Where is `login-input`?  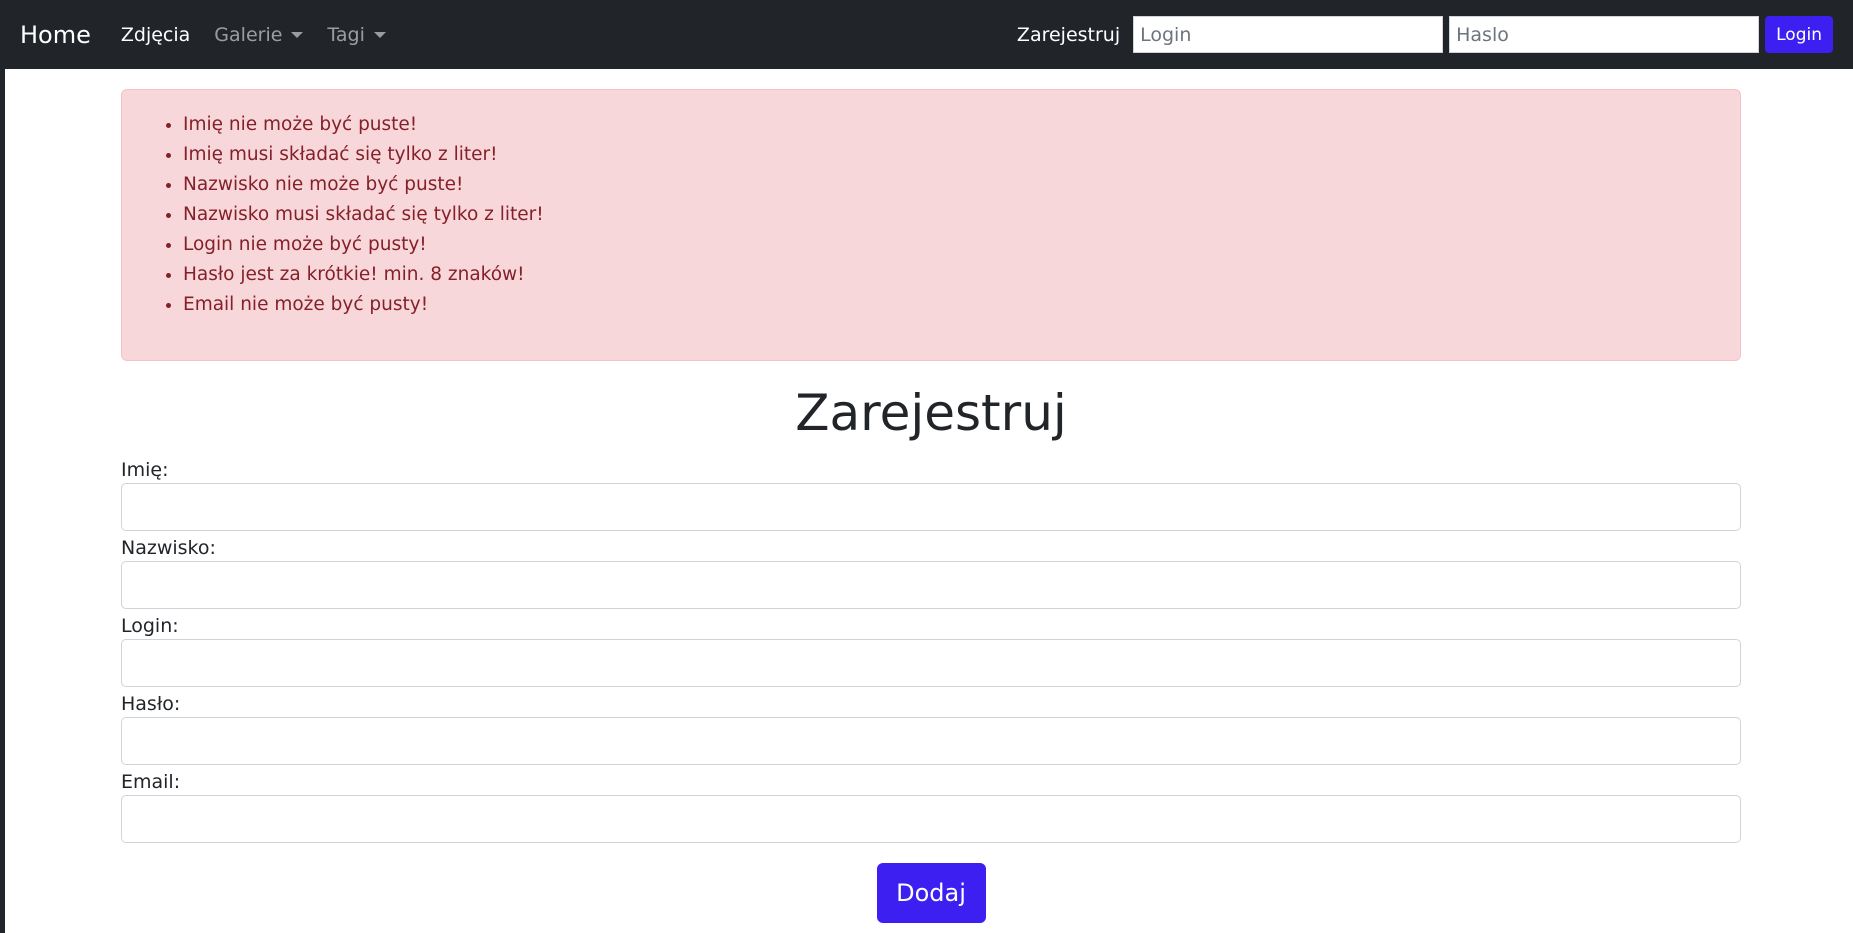 login-input is located at coordinates (1288, 34).